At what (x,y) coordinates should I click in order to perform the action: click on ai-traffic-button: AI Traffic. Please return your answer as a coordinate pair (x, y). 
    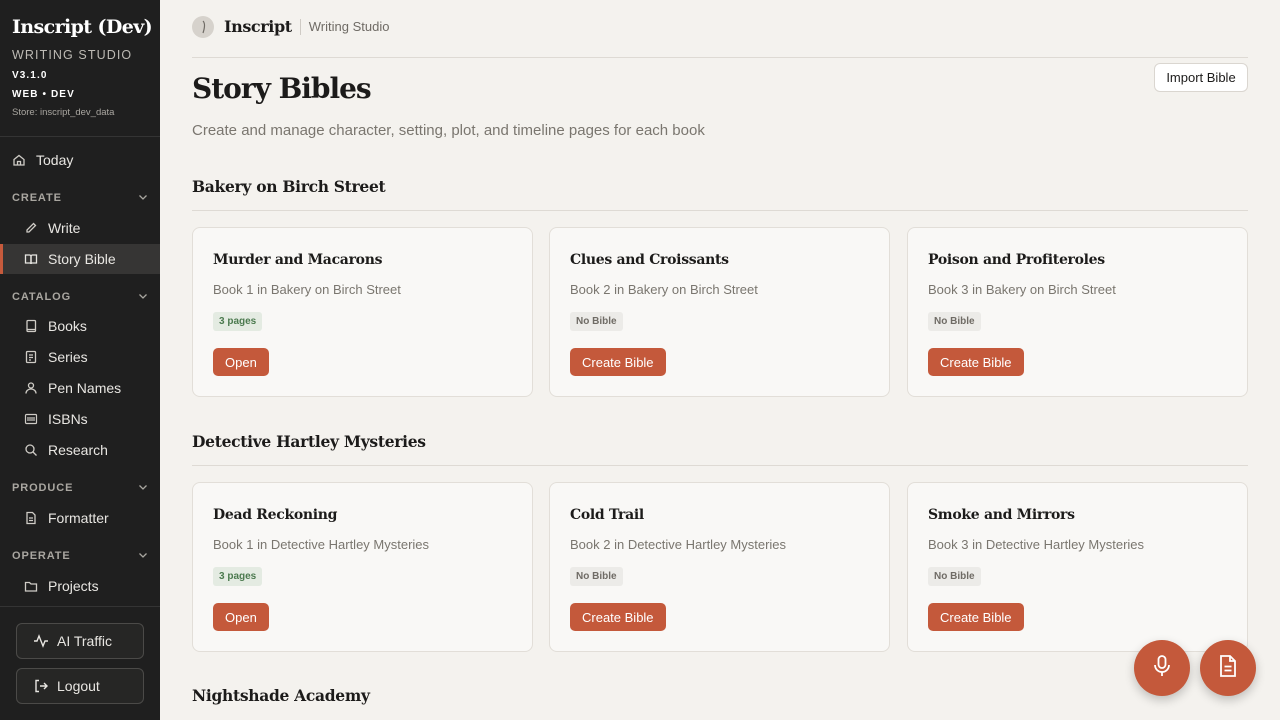
    Looking at the image, I should click on (80, 641).